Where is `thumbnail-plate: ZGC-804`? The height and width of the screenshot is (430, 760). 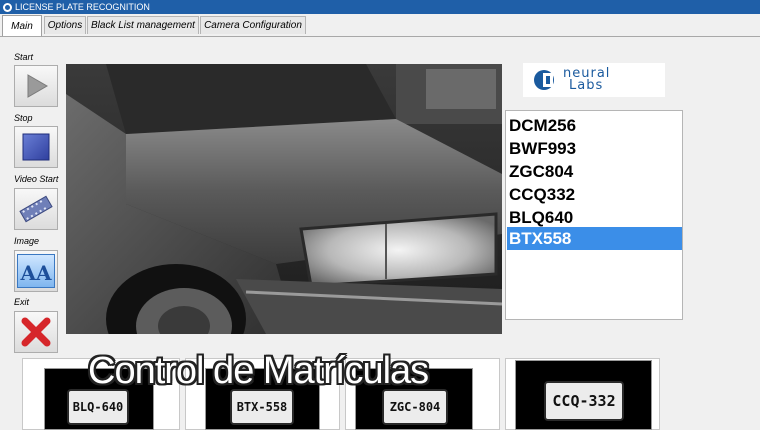 thumbnail-plate: ZGC-804 is located at coordinates (415, 407).